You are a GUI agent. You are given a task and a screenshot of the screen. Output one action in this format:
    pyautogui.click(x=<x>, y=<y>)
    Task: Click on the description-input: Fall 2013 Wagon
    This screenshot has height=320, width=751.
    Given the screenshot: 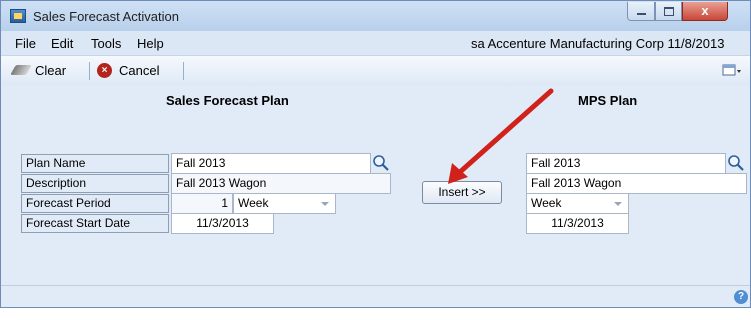 What is the action you would take?
    pyautogui.click(x=281, y=183)
    